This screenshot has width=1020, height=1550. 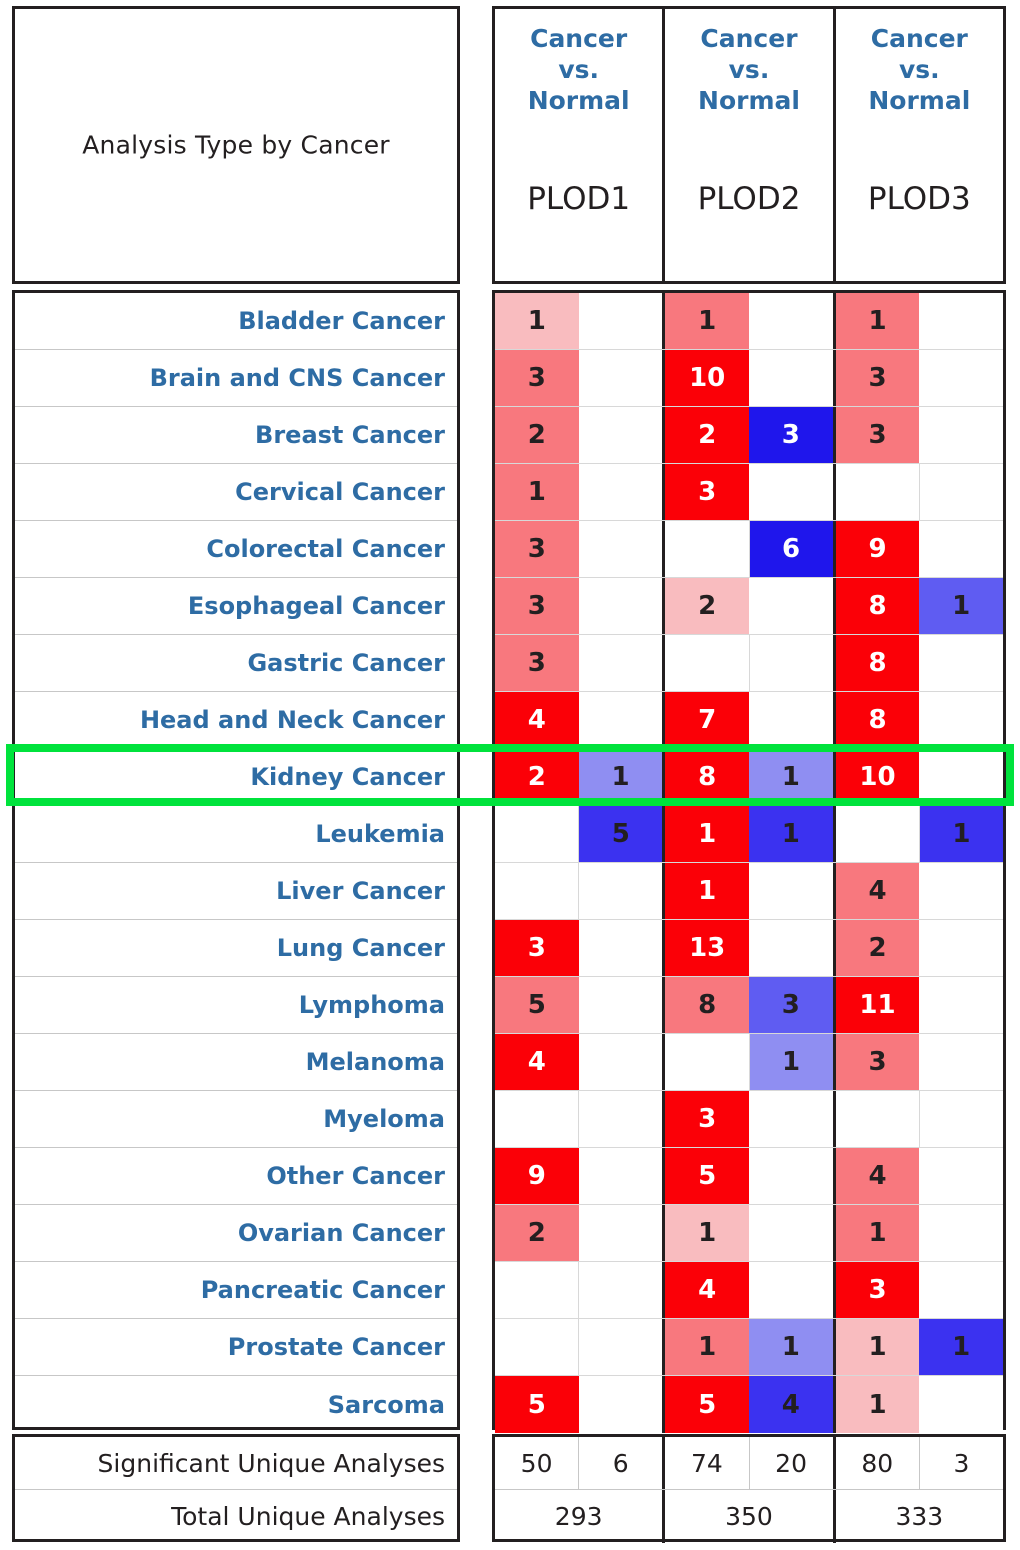 I want to click on gene-group-plod3, so click(x=919, y=492).